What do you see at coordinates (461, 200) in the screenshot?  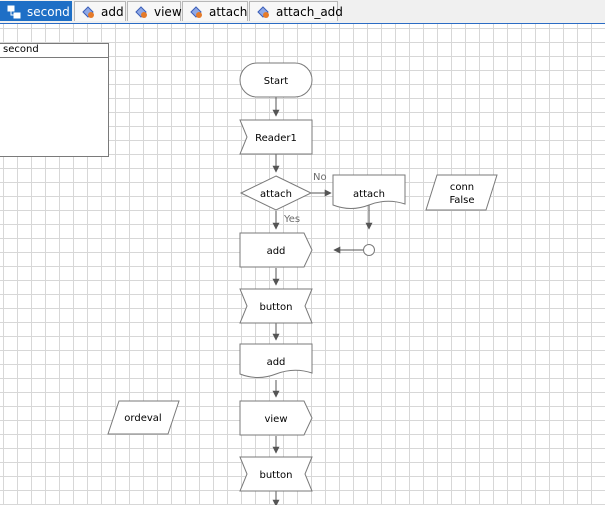 I see `conn-label-line2: False` at bounding box center [461, 200].